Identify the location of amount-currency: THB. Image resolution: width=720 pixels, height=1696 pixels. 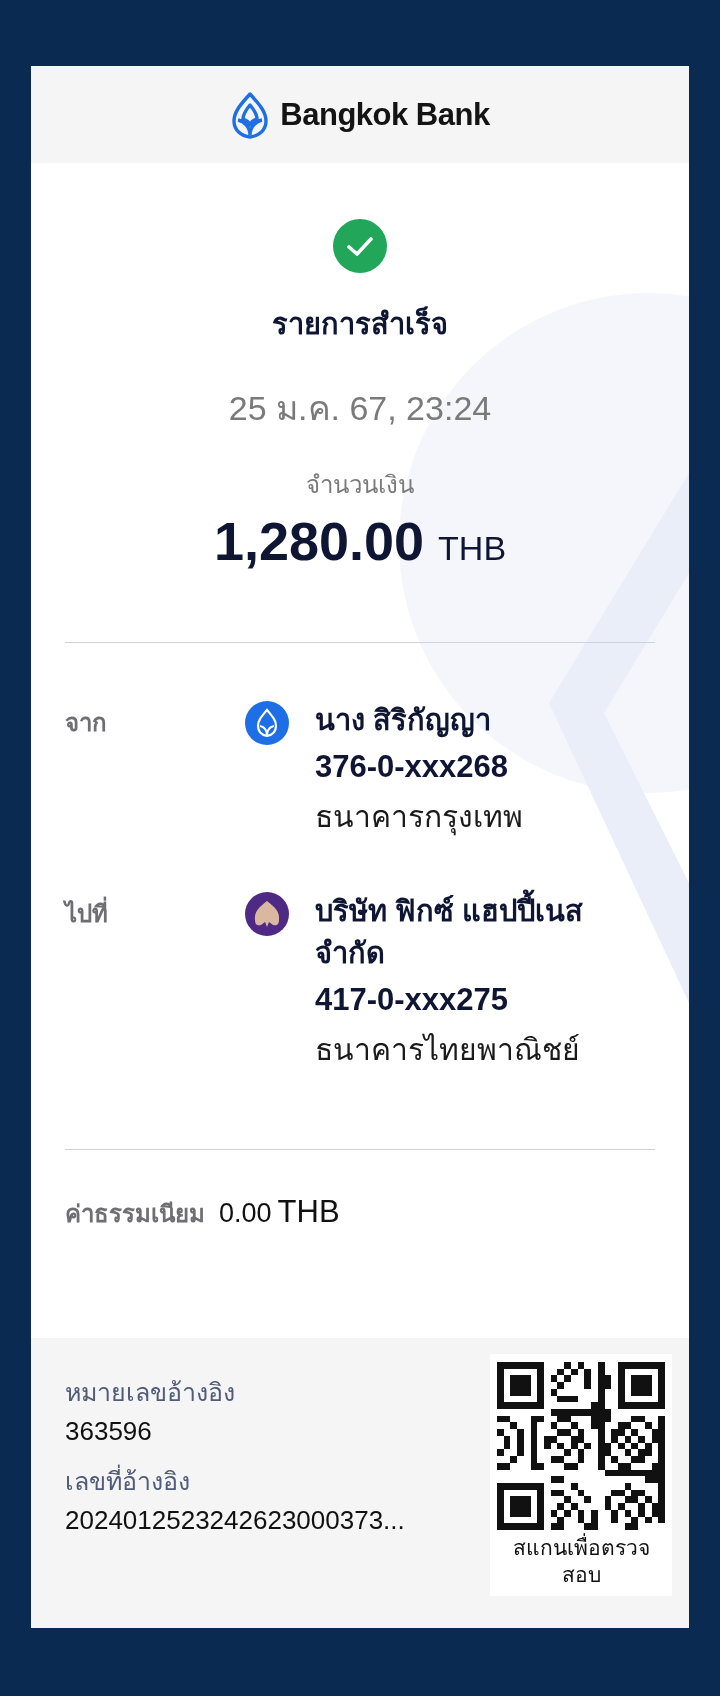
(472, 548).